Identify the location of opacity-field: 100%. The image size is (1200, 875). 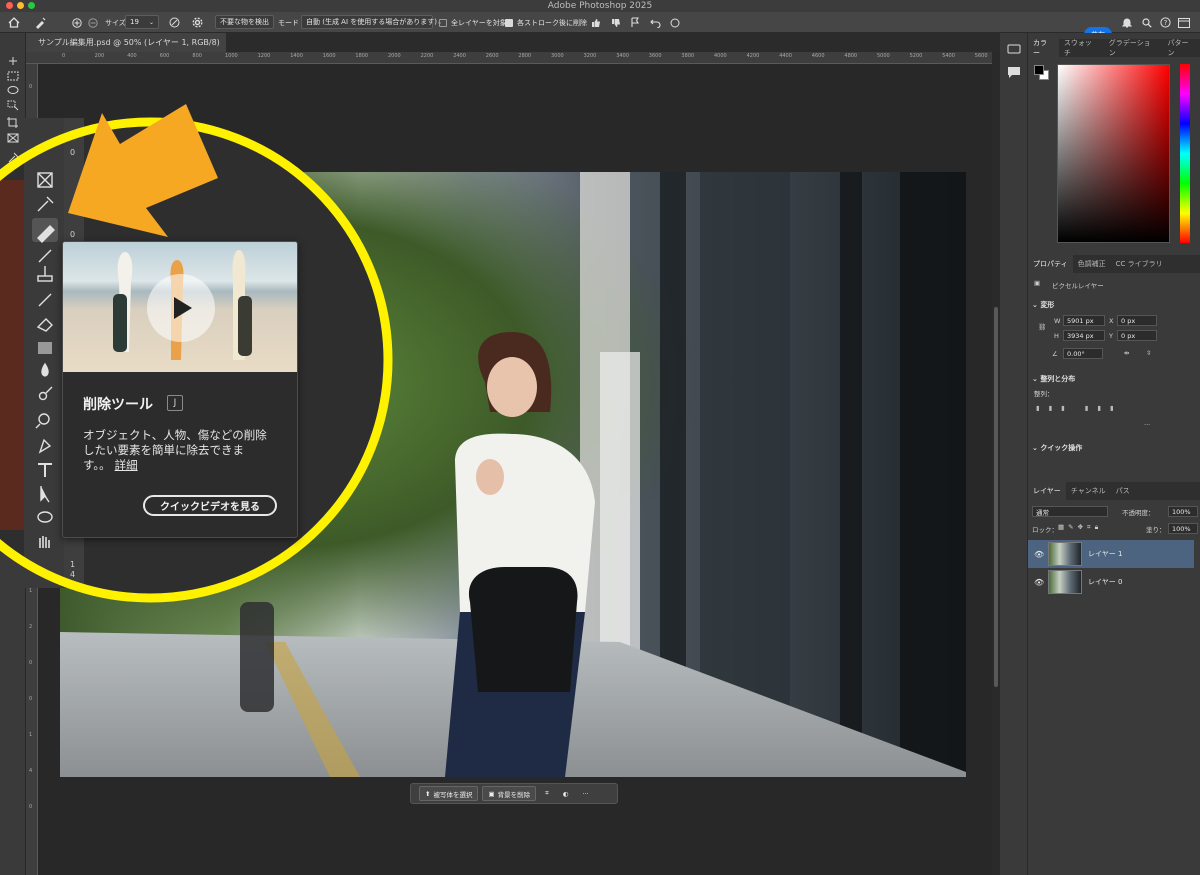
(1183, 511).